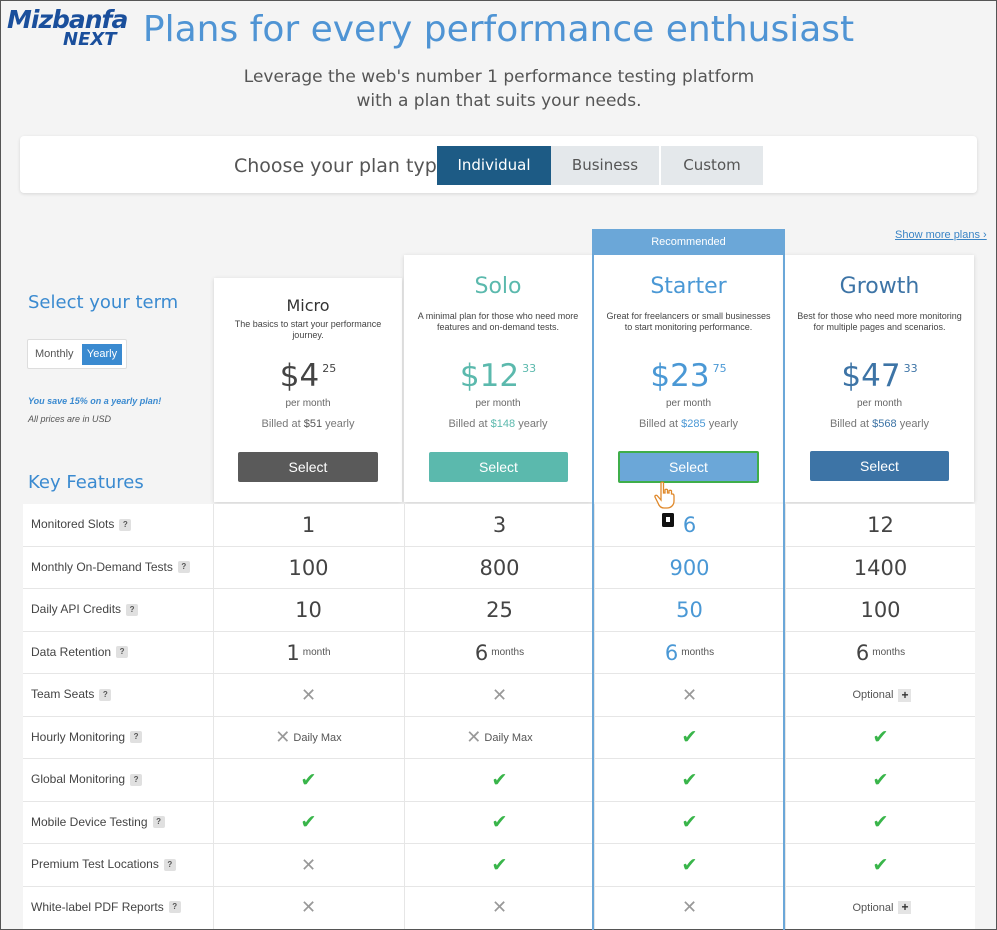 The height and width of the screenshot is (930, 997). I want to click on key-features-title: Key Features, so click(86, 482).